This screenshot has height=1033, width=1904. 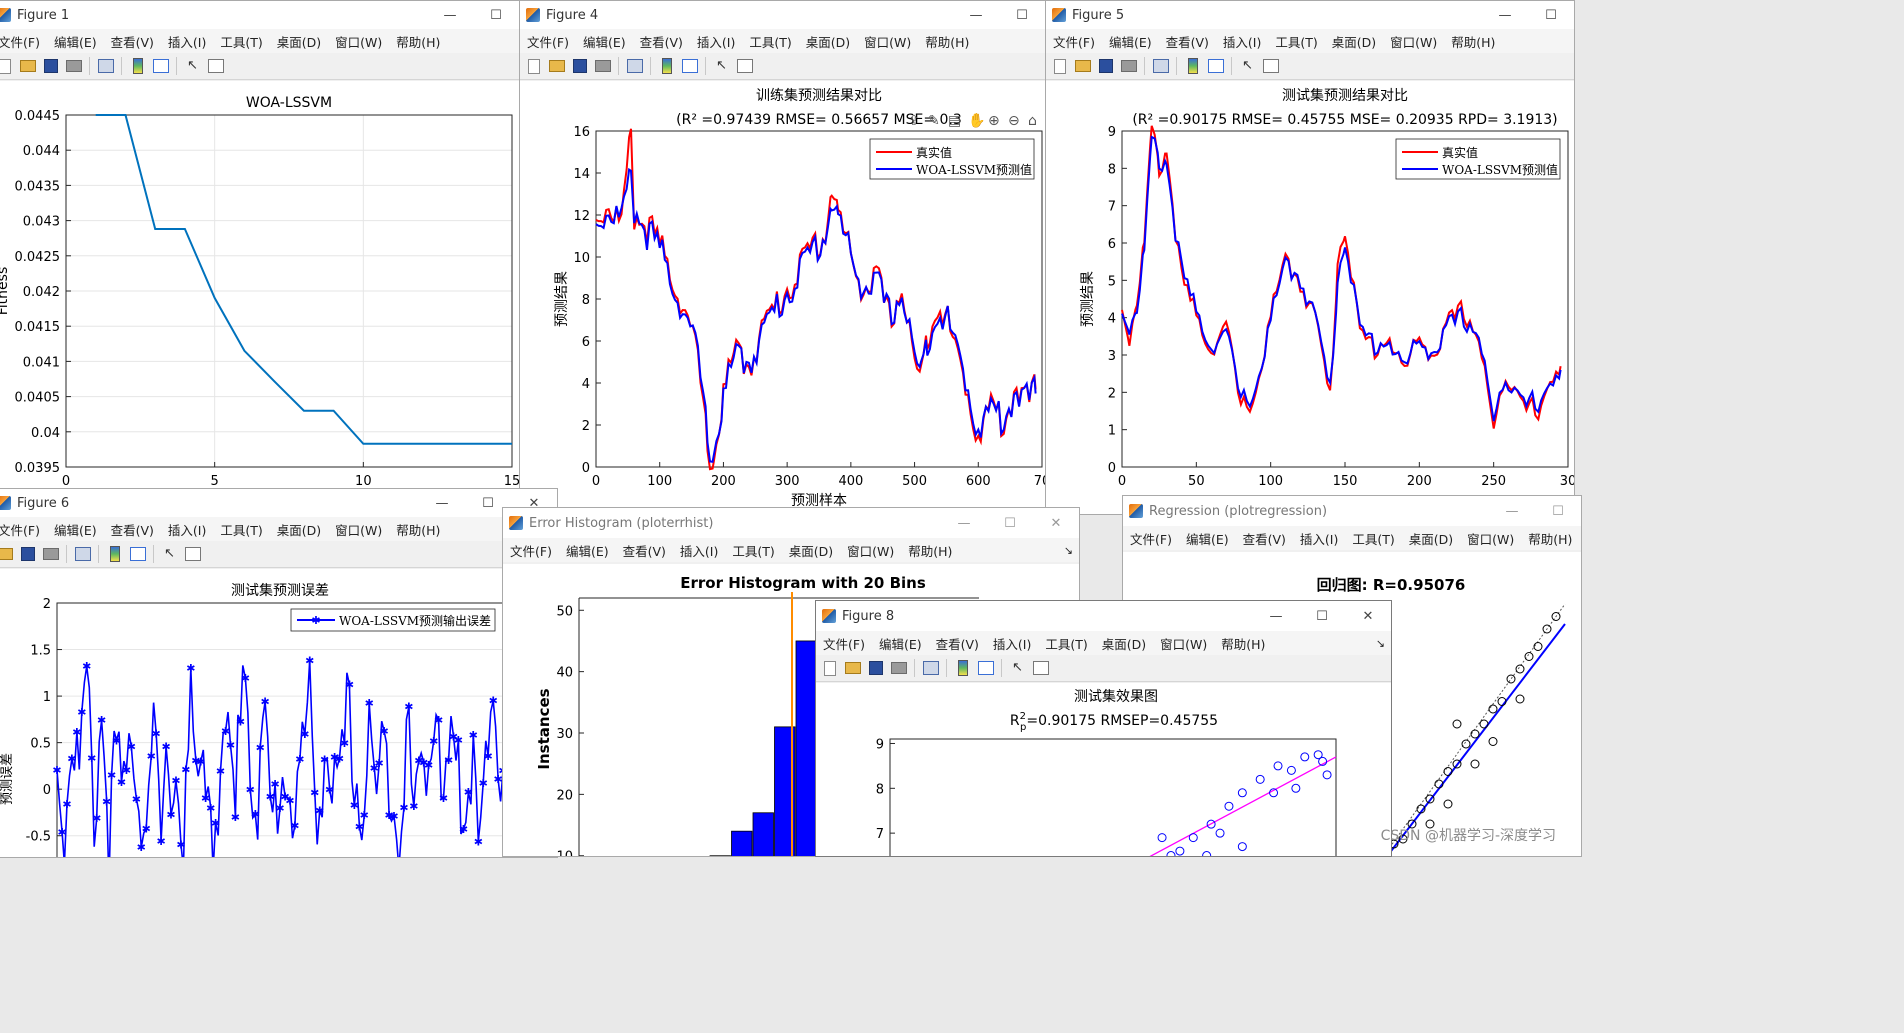 What do you see at coordinates (994, 121) in the screenshot?
I see `zoom-in-icon: ⊕` at bounding box center [994, 121].